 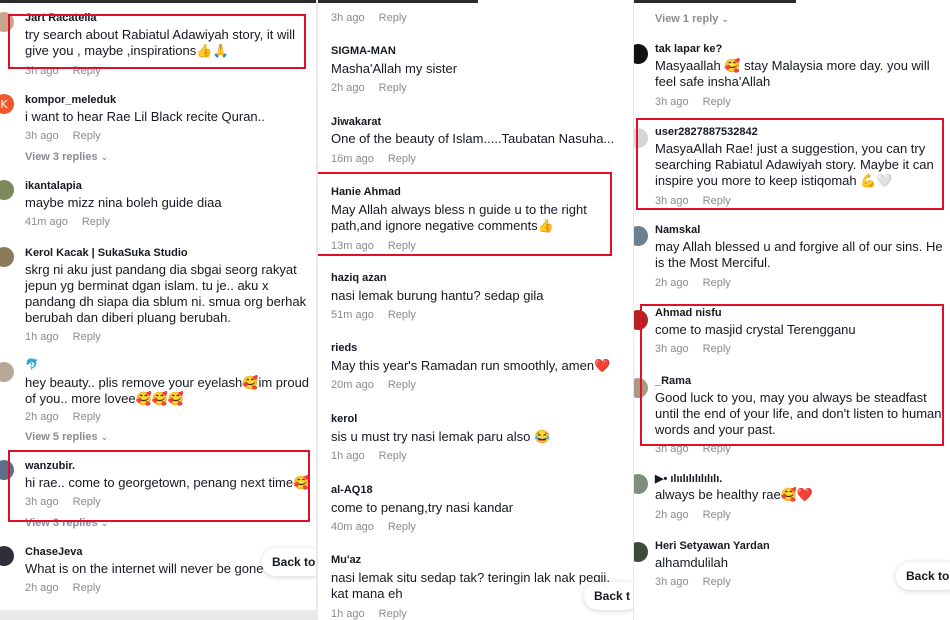 I want to click on comment-username: rieds, so click(x=344, y=348).